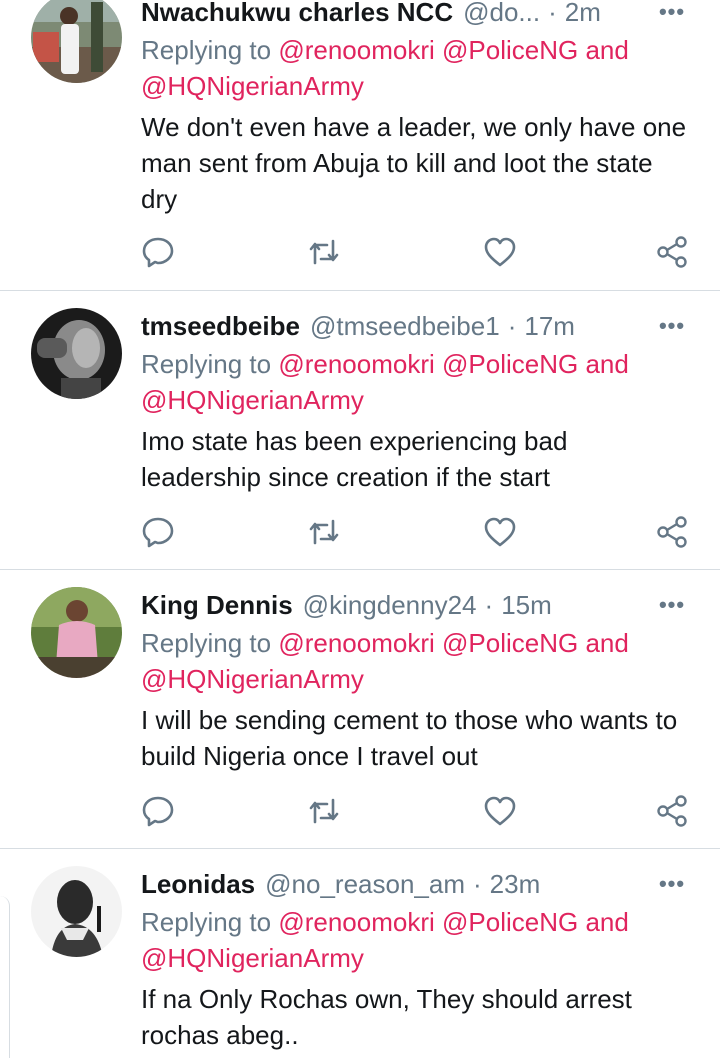 Image resolution: width=720 pixels, height=1058 pixels. I want to click on timestamp: 2m, so click(583, 14).